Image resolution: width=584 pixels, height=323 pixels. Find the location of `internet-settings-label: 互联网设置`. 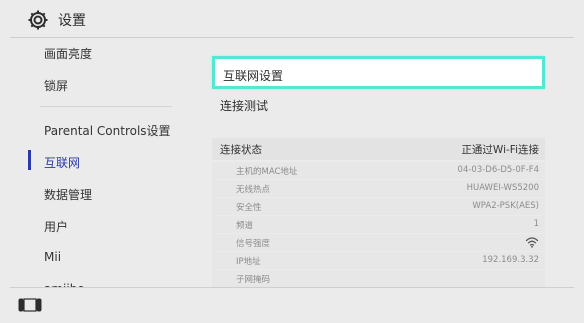

internet-settings-label: 互联网设置 is located at coordinates (253, 76).